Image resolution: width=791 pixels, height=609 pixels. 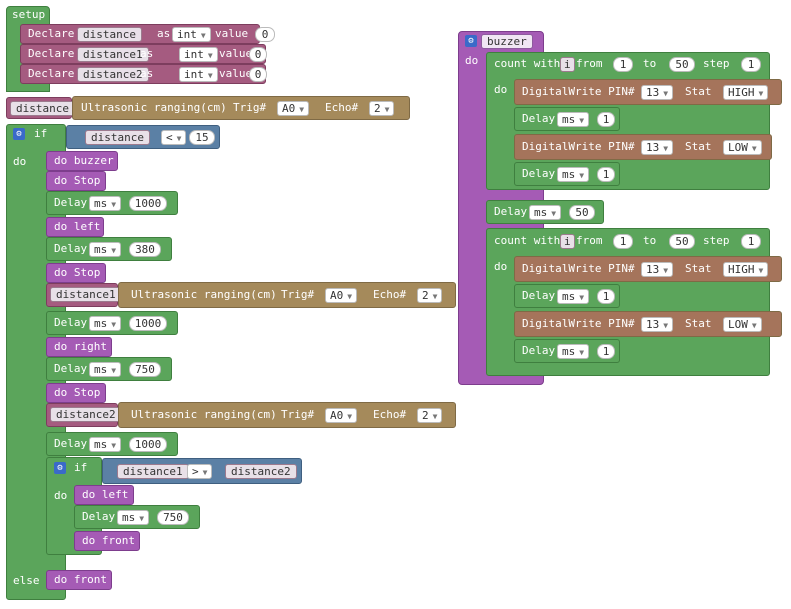 I want to click on declare-distance2-block: Declare distance2 as int ▼ value 0, so click(x=143, y=74).